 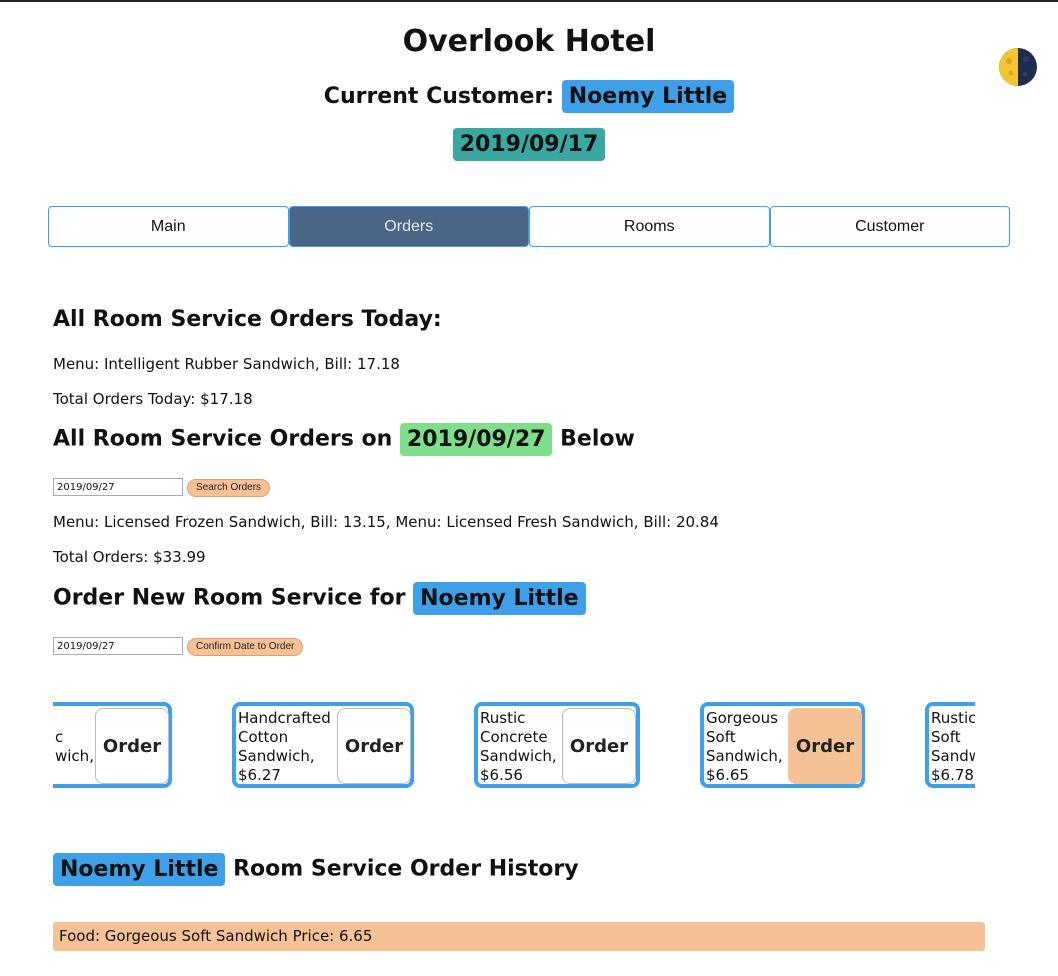 What do you see at coordinates (247, 319) in the screenshot?
I see `today-orders-heading: All Room Service Orders Today:` at bounding box center [247, 319].